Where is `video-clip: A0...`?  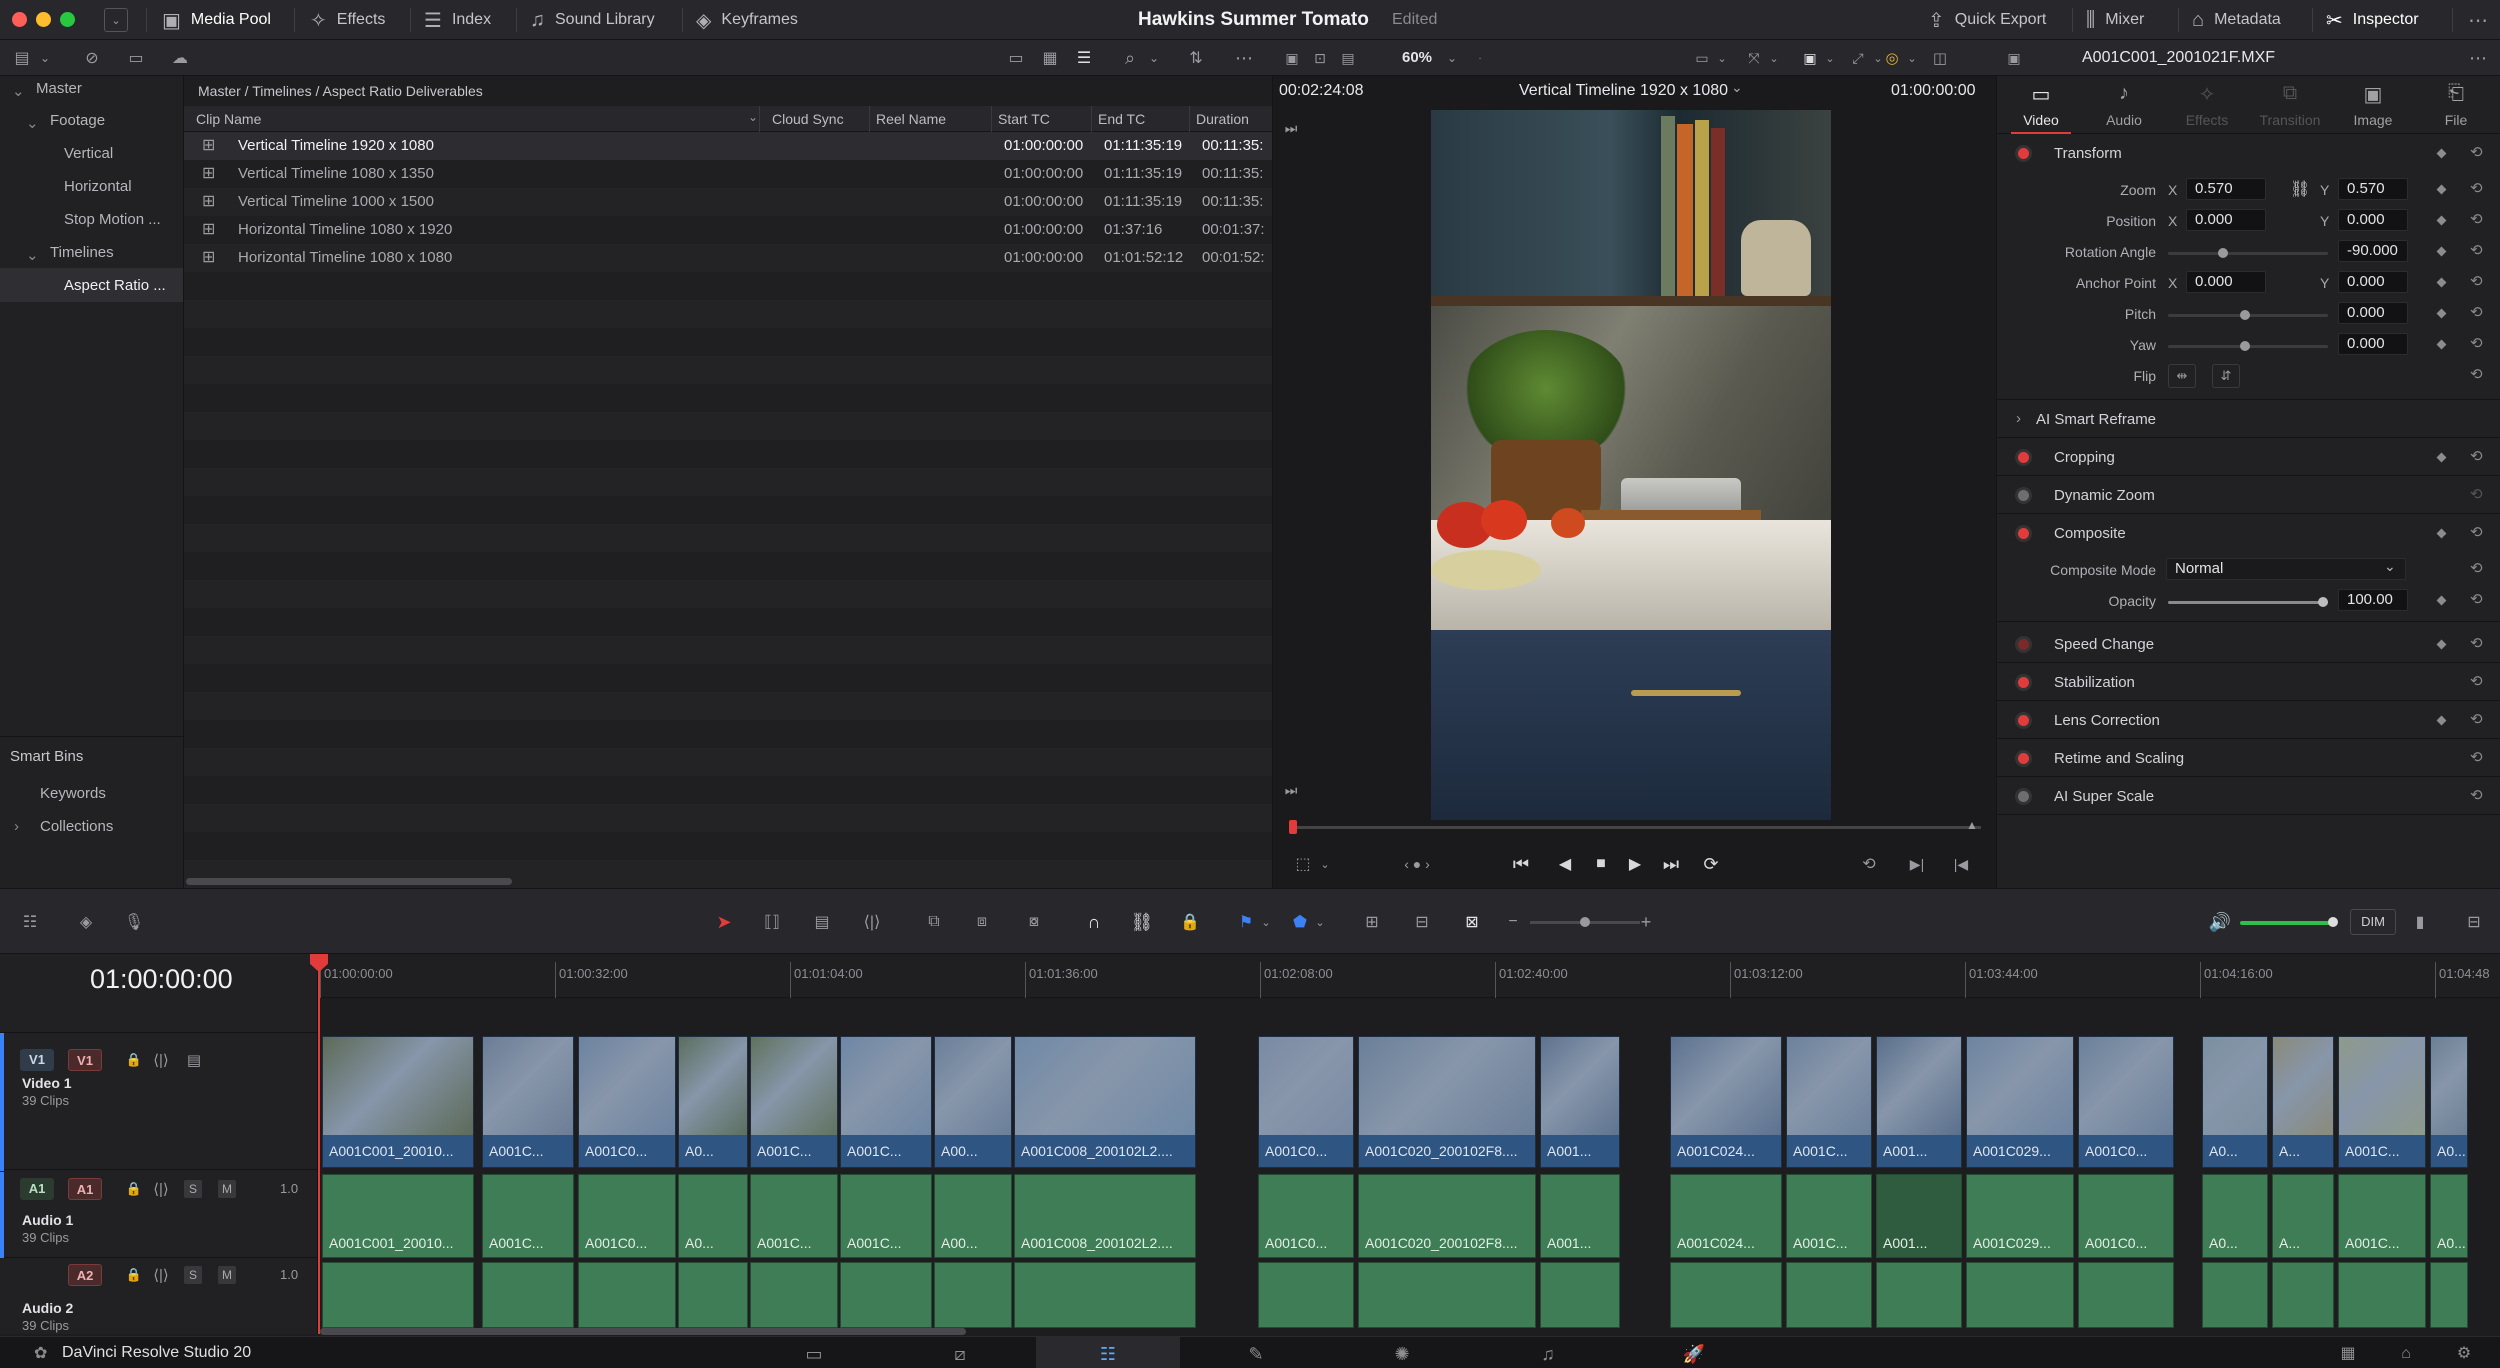
video-clip: A0... is located at coordinates (2235, 1102).